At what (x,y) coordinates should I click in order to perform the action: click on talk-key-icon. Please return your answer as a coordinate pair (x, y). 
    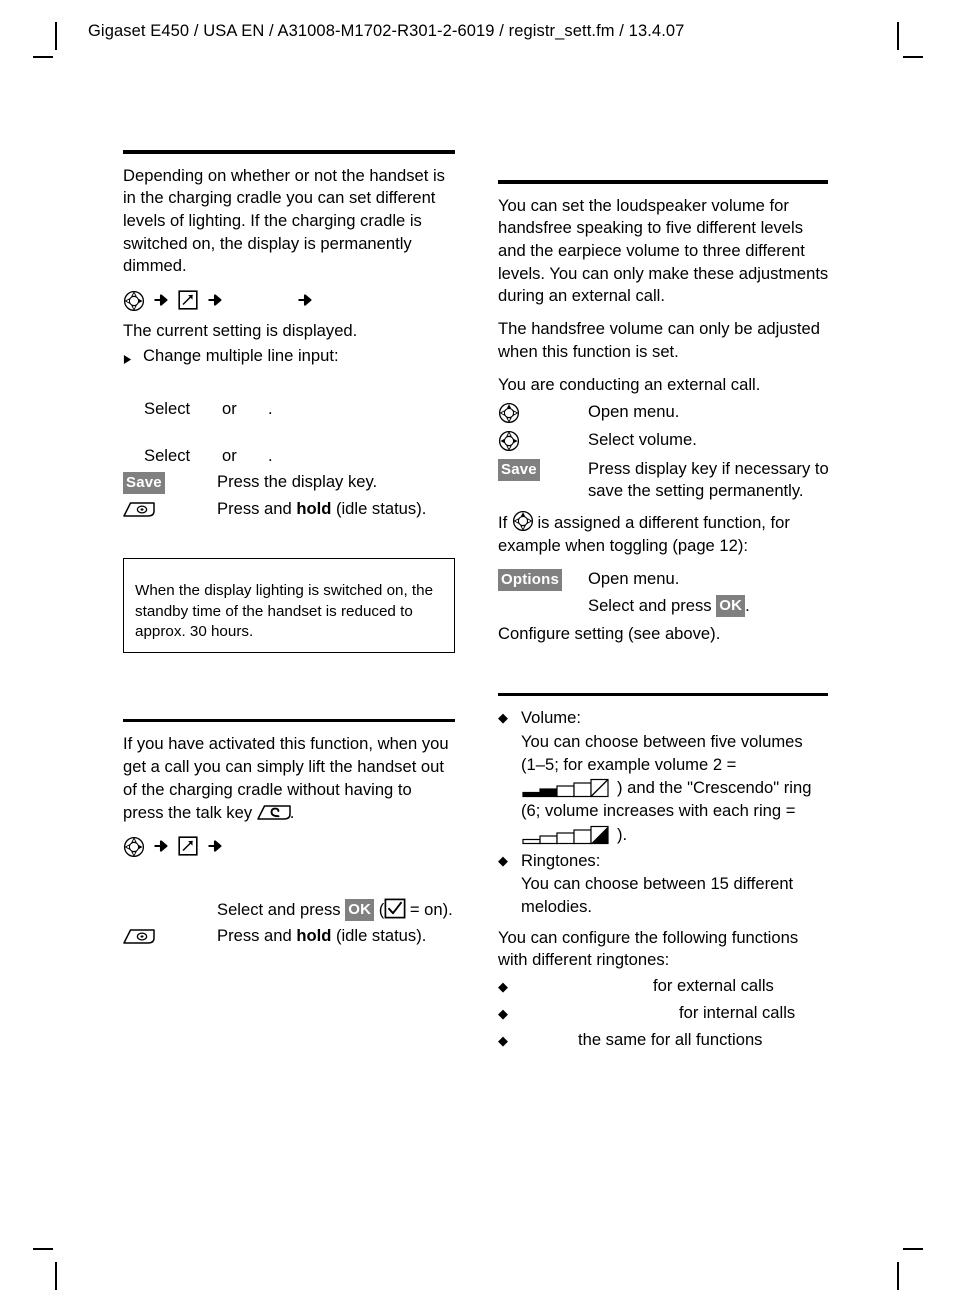
    Looking at the image, I should click on (273, 812).